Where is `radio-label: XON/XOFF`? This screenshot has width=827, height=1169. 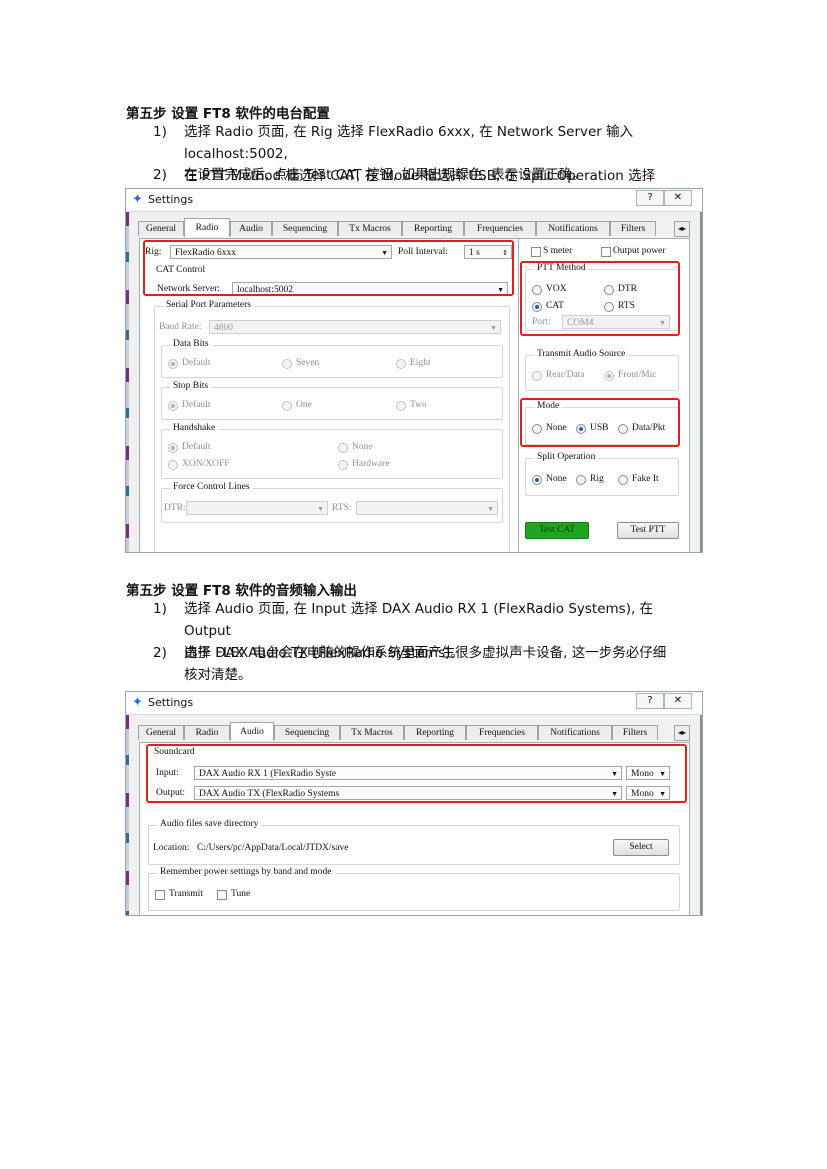 radio-label: XON/XOFF is located at coordinates (206, 464).